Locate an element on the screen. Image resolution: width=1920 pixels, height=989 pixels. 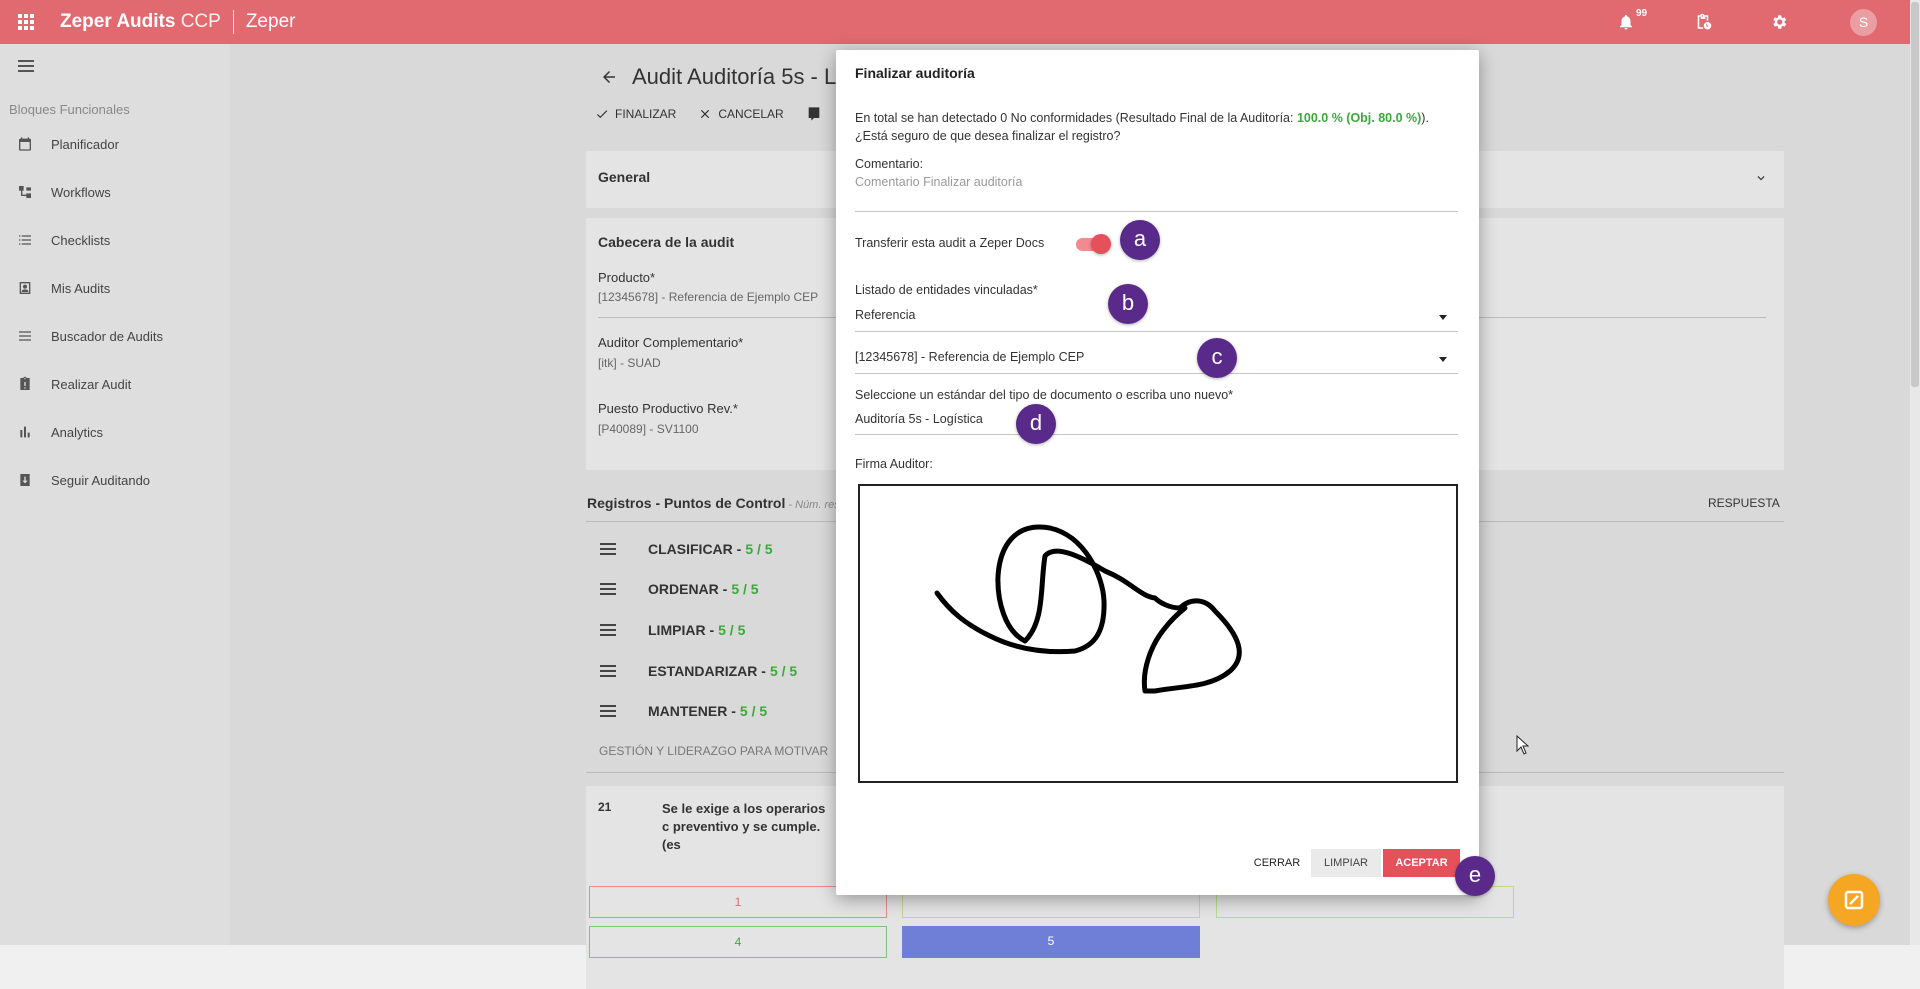
sidebar-item-analytics: Analytics is located at coordinates (115, 432).